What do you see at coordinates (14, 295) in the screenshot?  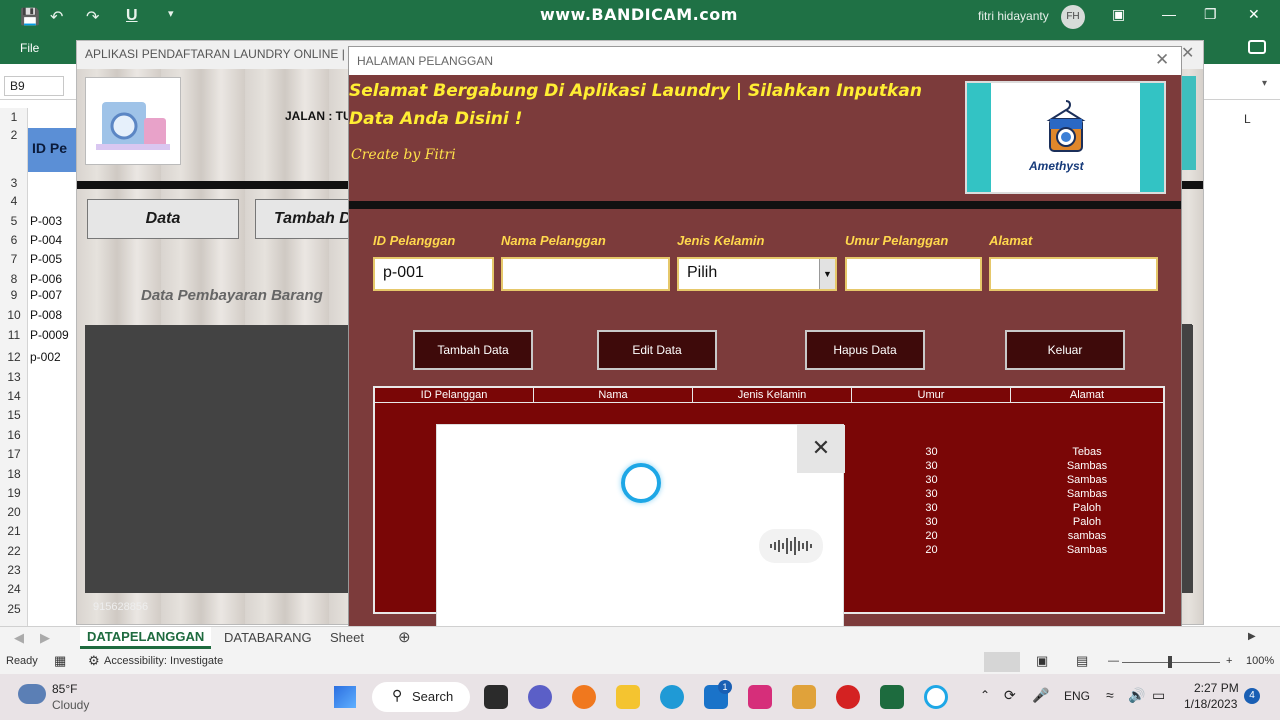 I see `row-number: 9` at bounding box center [14, 295].